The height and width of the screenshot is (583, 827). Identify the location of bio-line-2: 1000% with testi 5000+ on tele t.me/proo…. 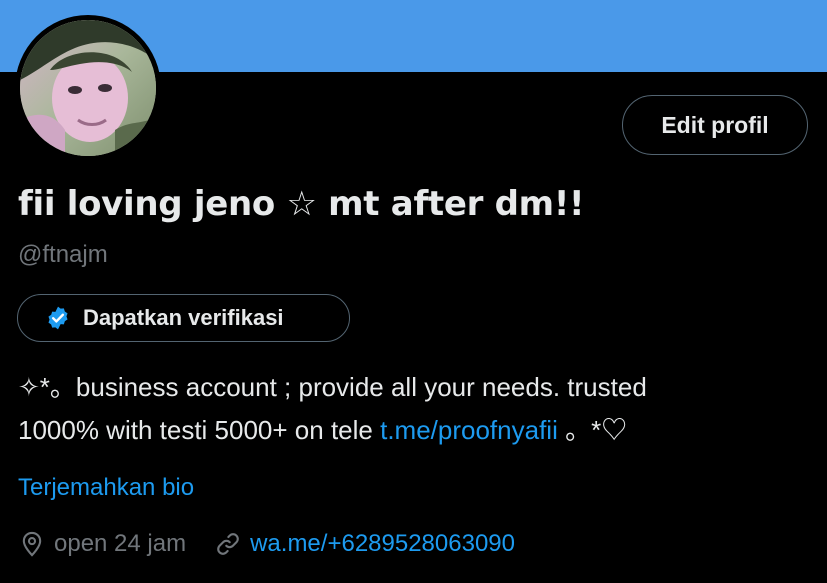
(418, 430).